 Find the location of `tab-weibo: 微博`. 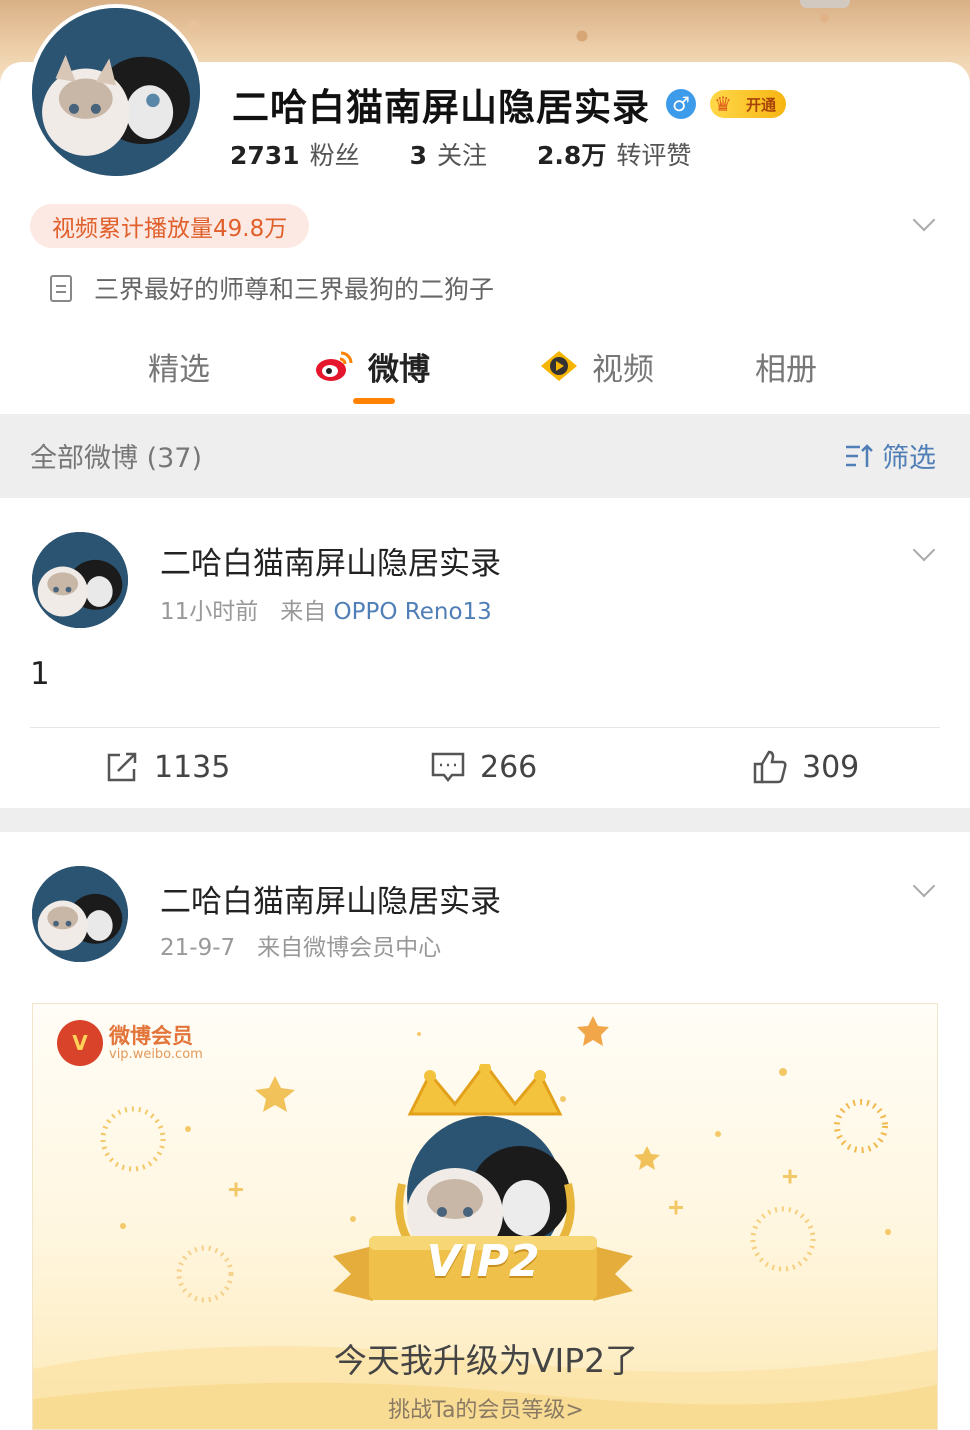

tab-weibo: 微博 is located at coordinates (372, 366).